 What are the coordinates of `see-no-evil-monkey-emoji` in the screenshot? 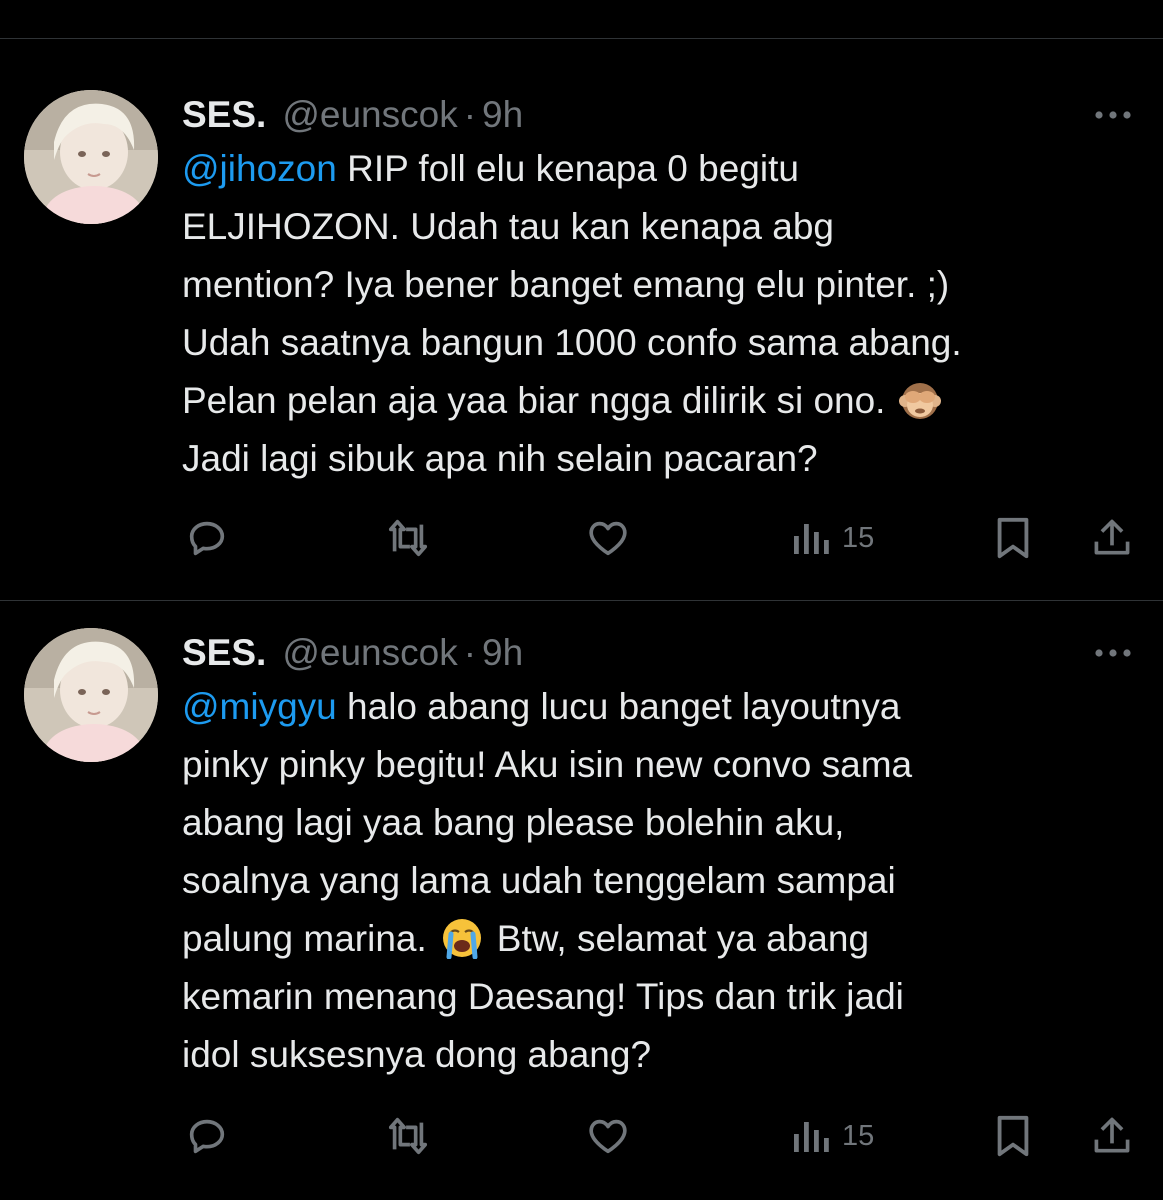 It's located at (920, 400).